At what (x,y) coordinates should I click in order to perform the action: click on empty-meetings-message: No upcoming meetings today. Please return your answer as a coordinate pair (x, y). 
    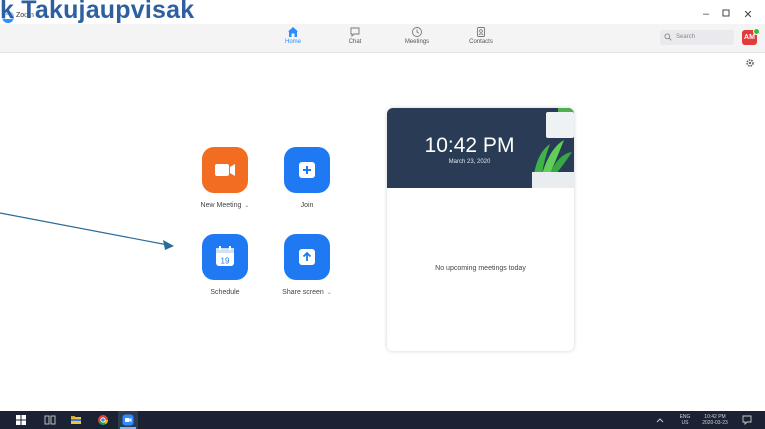
    Looking at the image, I should click on (480, 268).